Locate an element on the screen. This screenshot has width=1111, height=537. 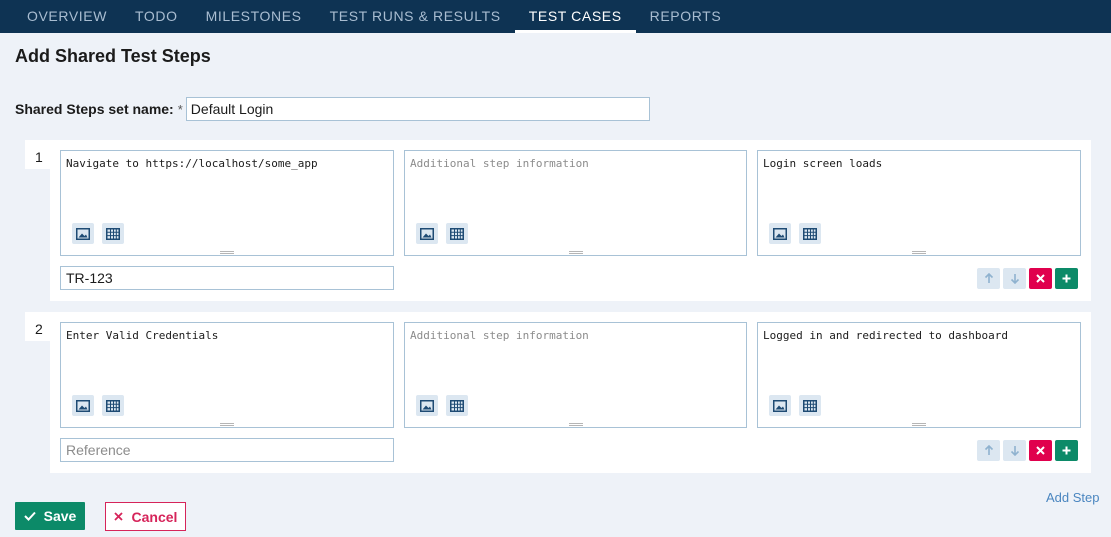
shared-steps-name-label: Shared Steps set name: is located at coordinates (94, 109).